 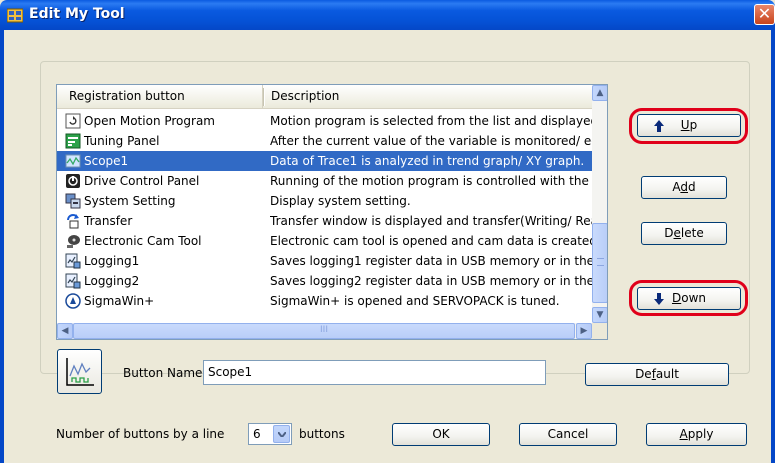 I want to click on dropdown-button, so click(x=281, y=434).